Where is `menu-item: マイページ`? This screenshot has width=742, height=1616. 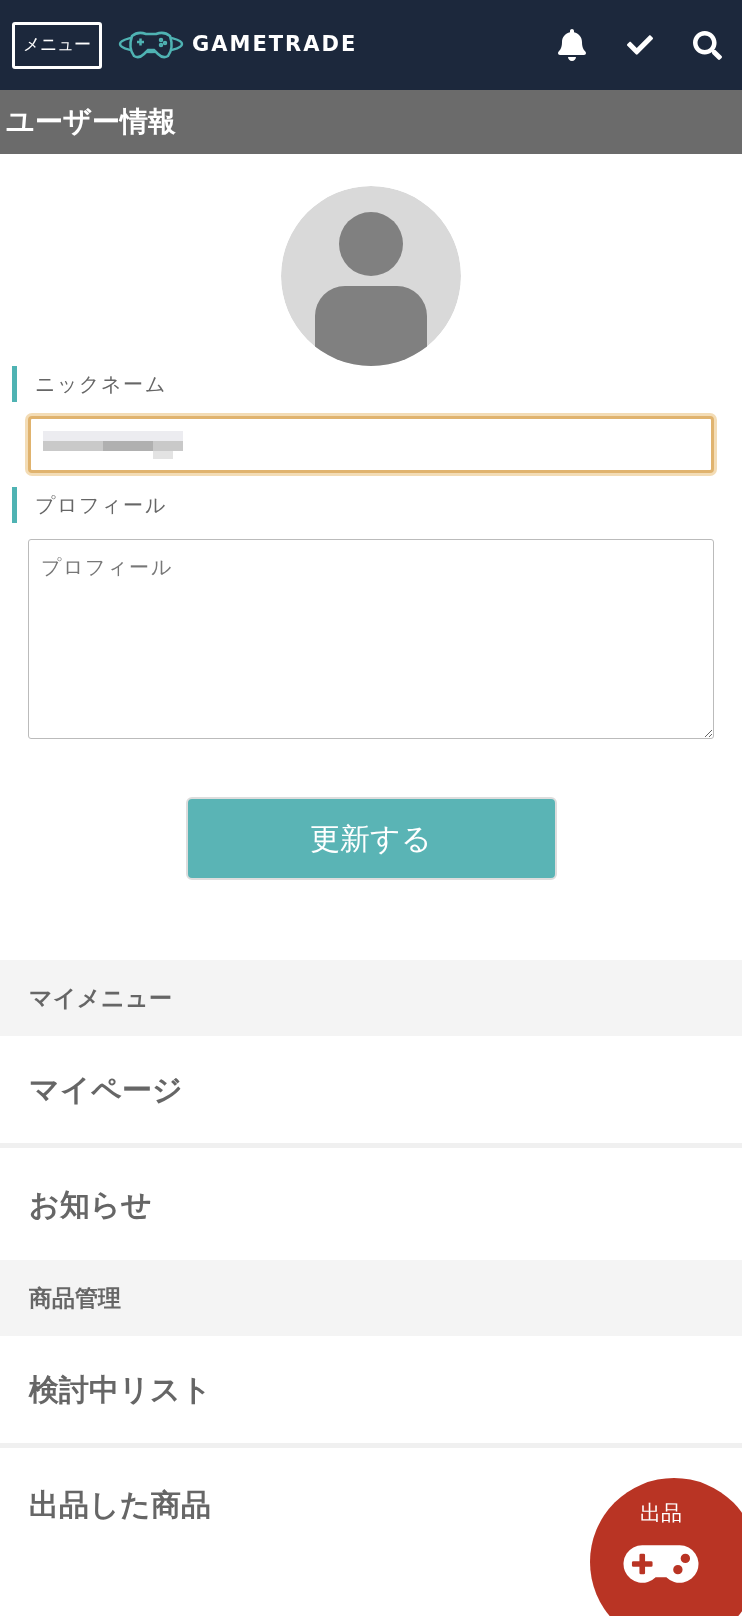 menu-item: マイページ is located at coordinates (106, 1089).